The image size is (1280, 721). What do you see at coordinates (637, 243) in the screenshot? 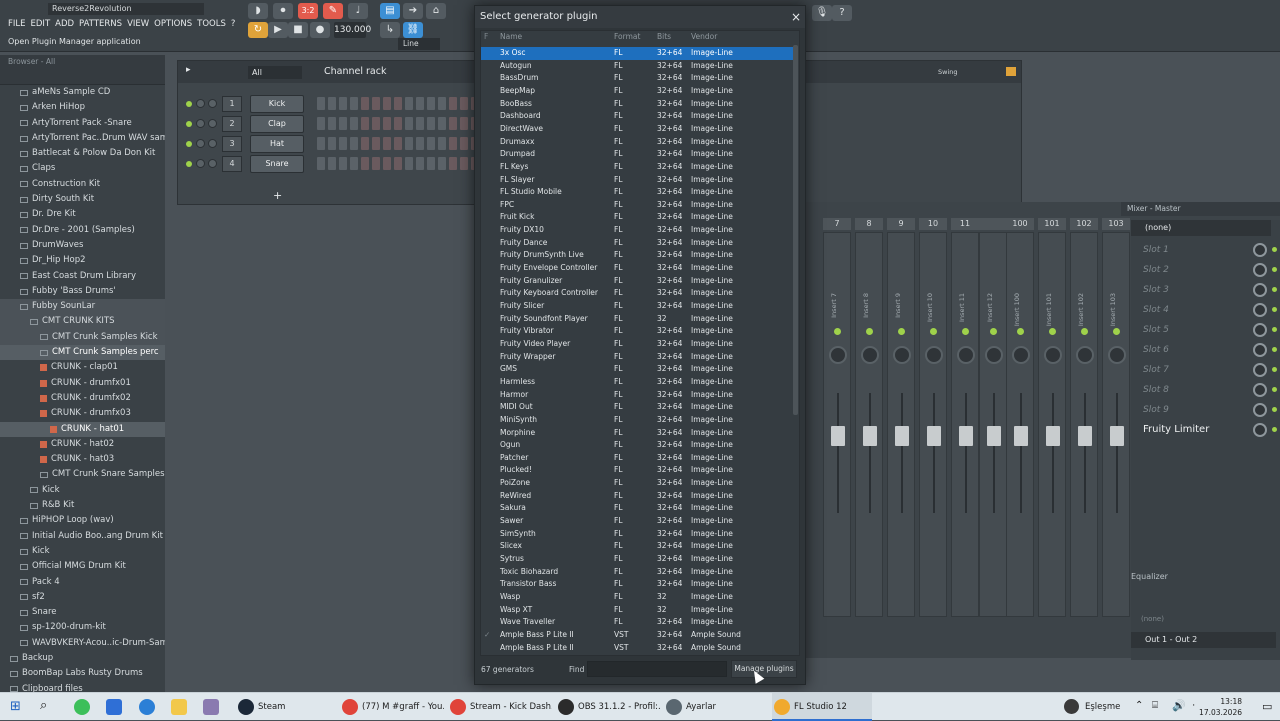
I see `plugin-row: Fruity Dance FL 32+64 Image-Line` at bounding box center [637, 243].